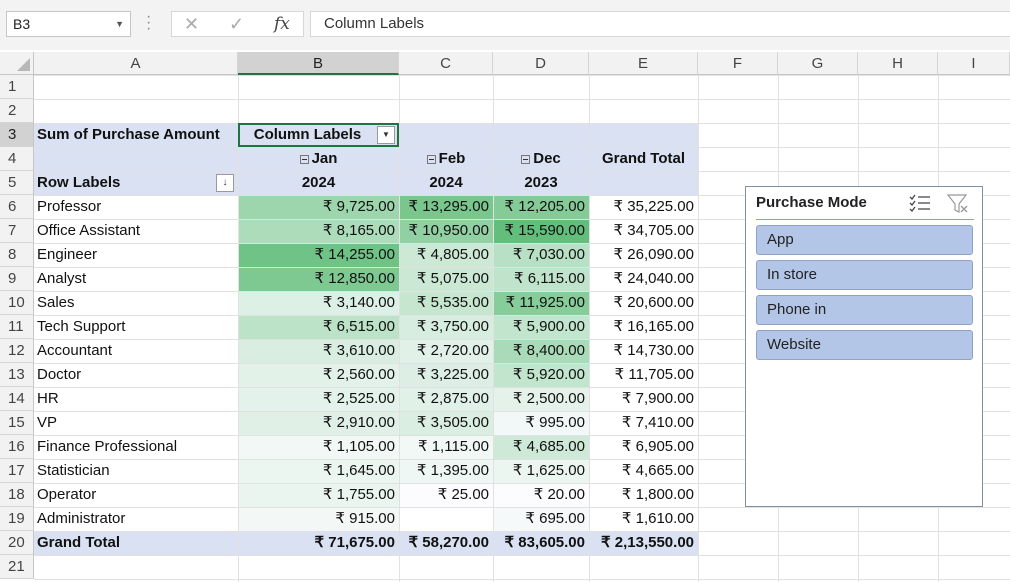  What do you see at coordinates (898, 63) in the screenshot?
I see `column-header-h: H` at bounding box center [898, 63].